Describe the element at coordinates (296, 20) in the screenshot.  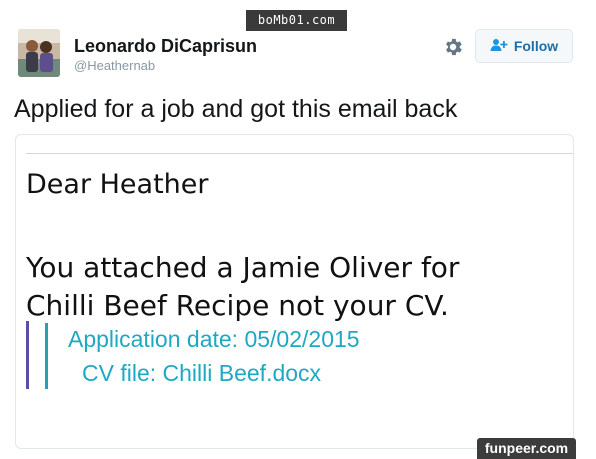
I see `top-watermark: boMb01.com` at that location.